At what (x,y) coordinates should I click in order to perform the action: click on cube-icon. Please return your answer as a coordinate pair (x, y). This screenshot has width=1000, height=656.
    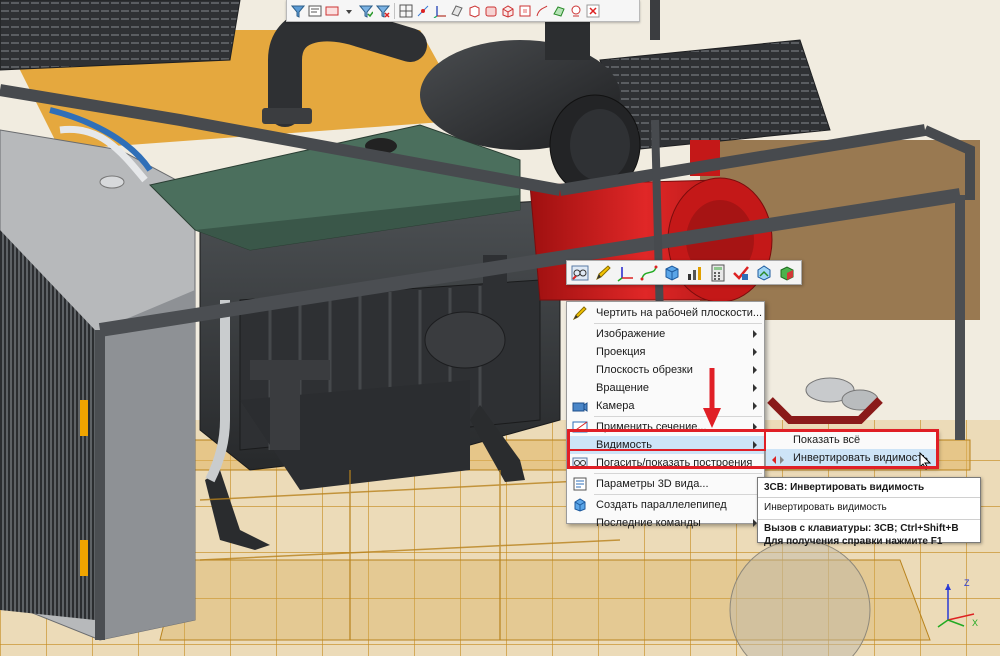
    Looking at the image, I should click on (672, 273).